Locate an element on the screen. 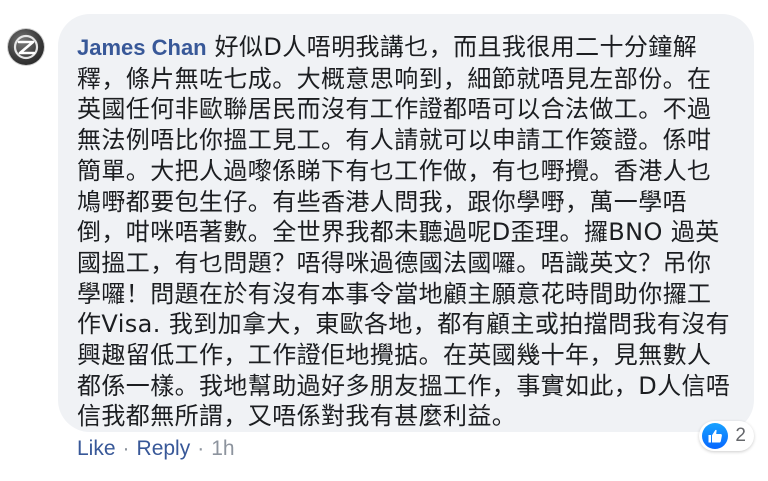 The image size is (768, 481). comment-actions: Like · Reply · 1h is located at coordinates (156, 449).